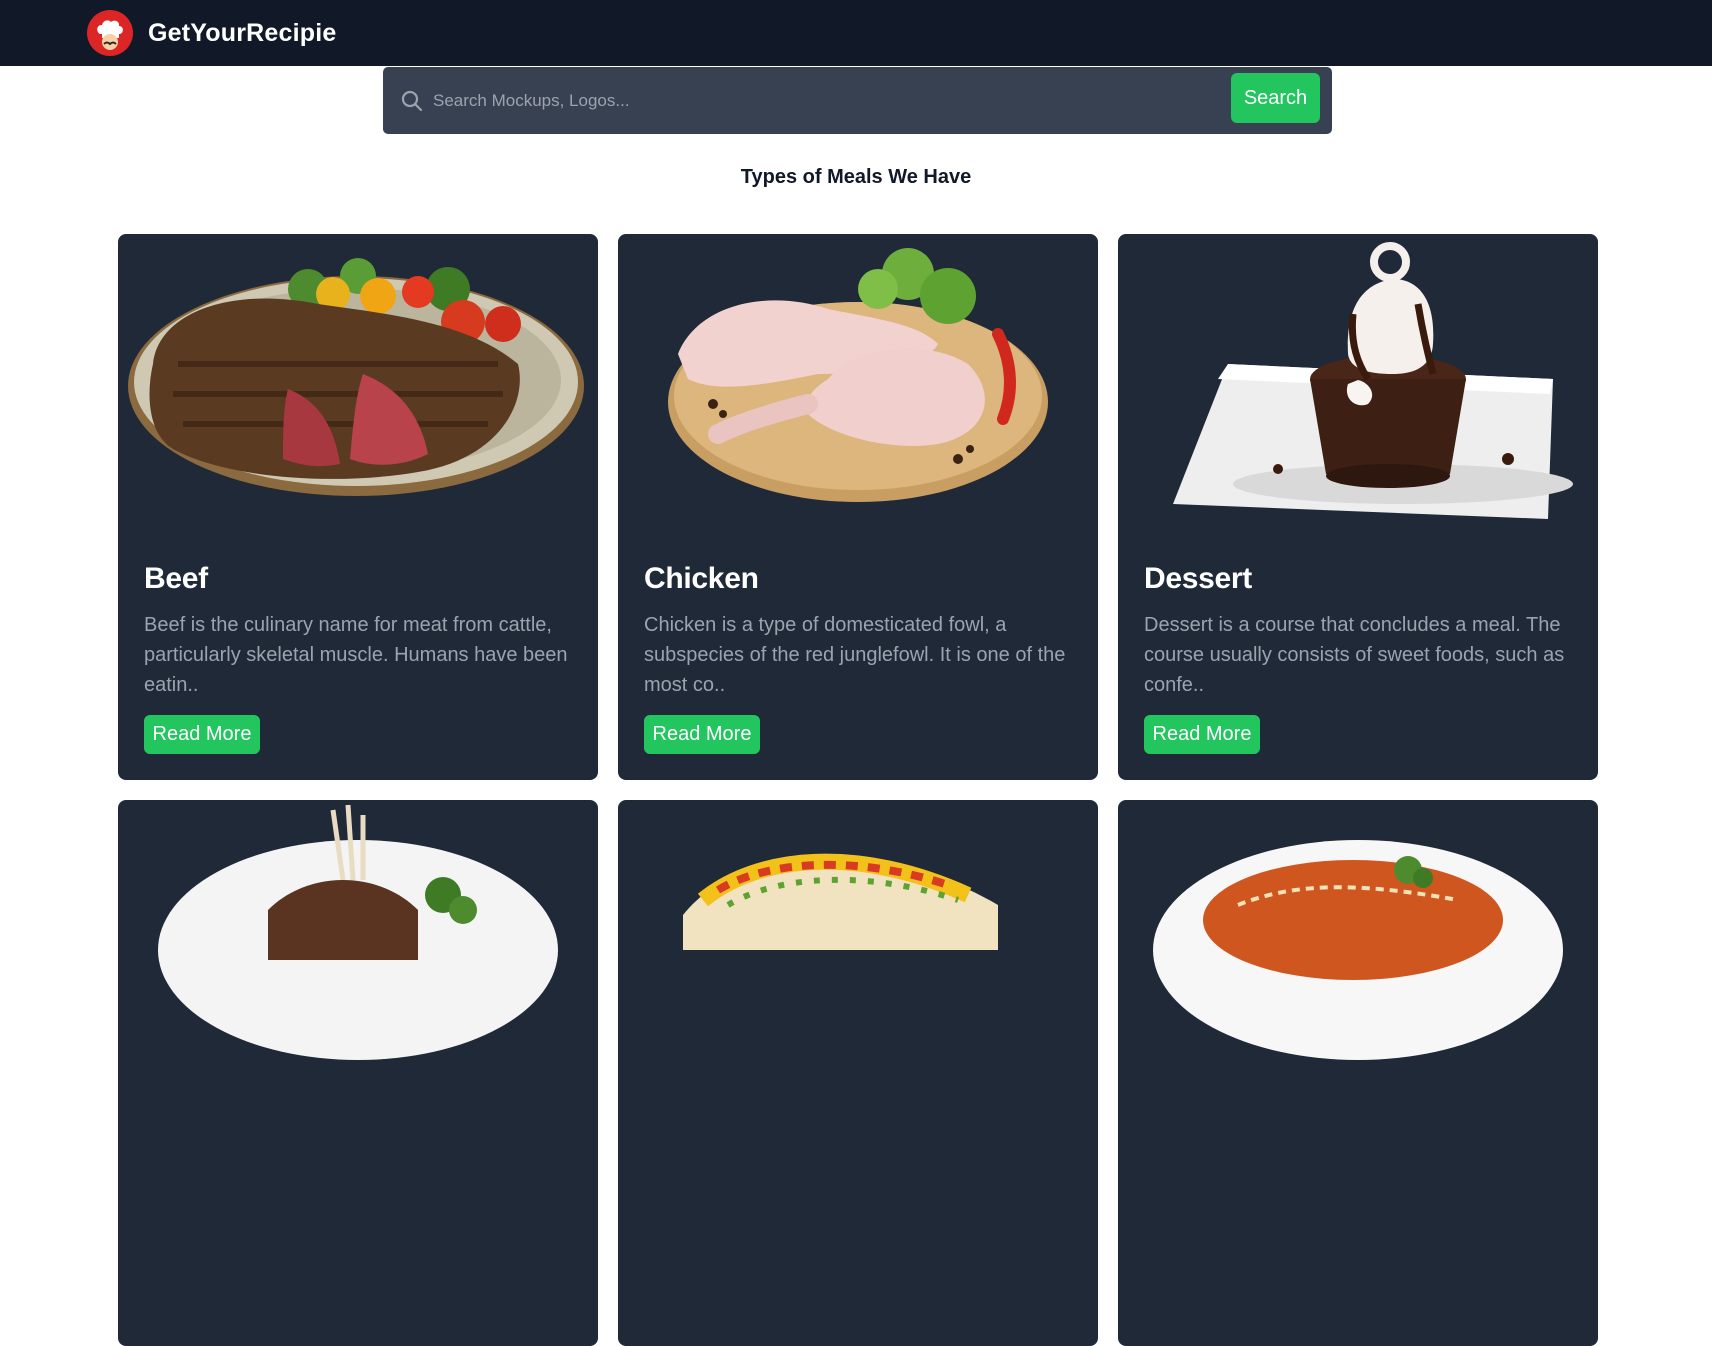 This screenshot has width=1712, height=1346. I want to click on meal-card-lamb, so click(358, 1073).